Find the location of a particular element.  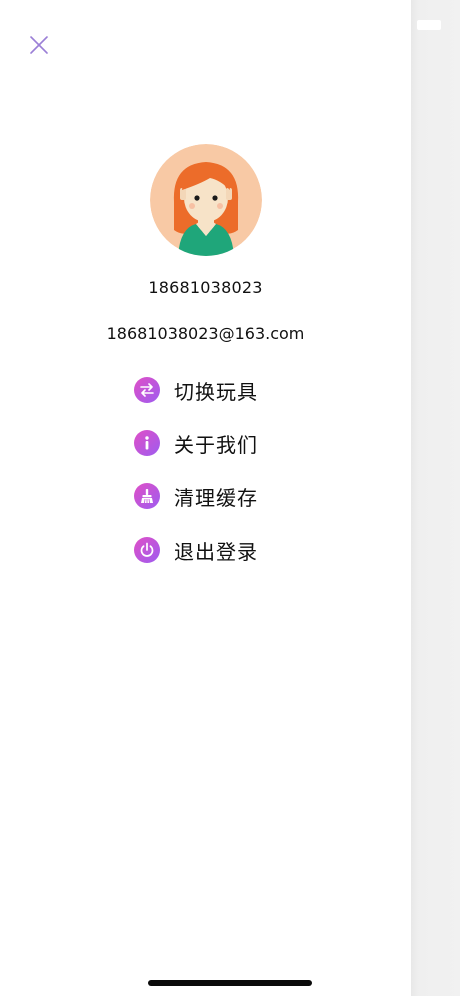

user-email: 18681038023@163.com is located at coordinates (205, 333).